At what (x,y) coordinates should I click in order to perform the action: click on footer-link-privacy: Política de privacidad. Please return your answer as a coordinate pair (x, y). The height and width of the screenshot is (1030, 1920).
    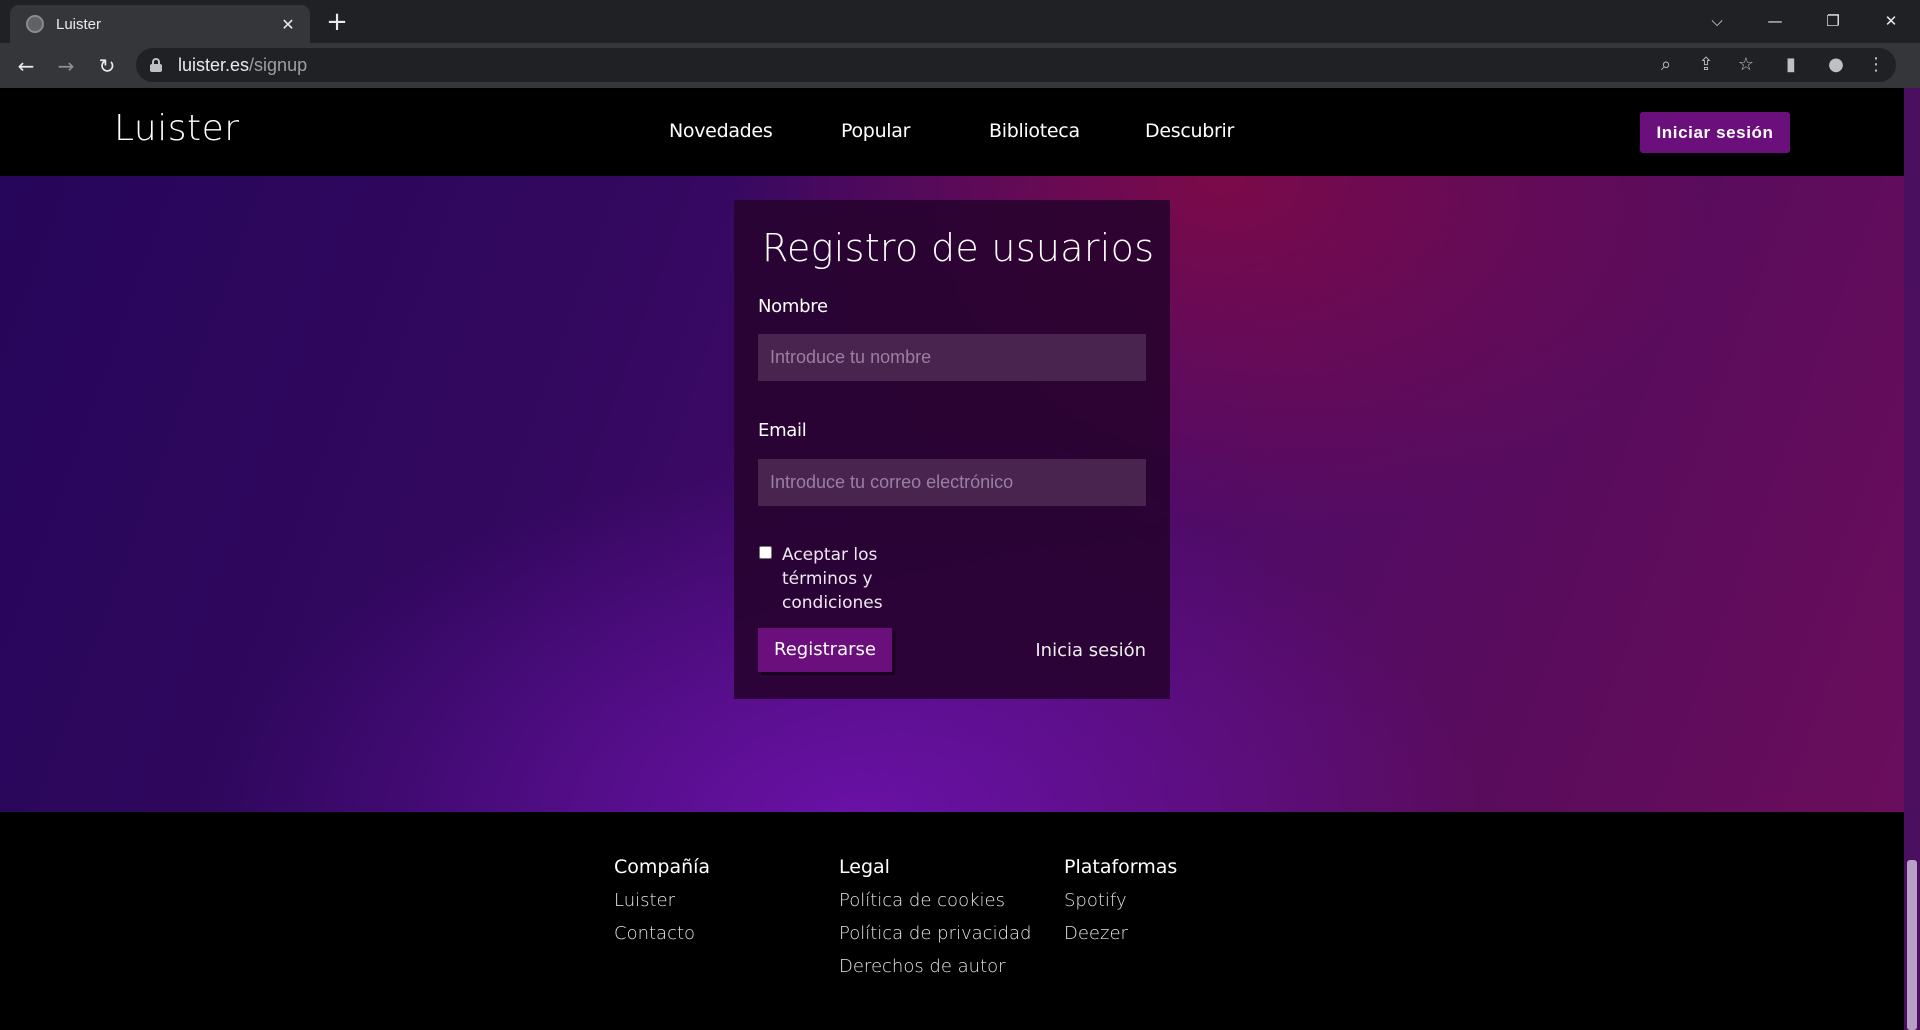
    Looking at the image, I should click on (935, 939).